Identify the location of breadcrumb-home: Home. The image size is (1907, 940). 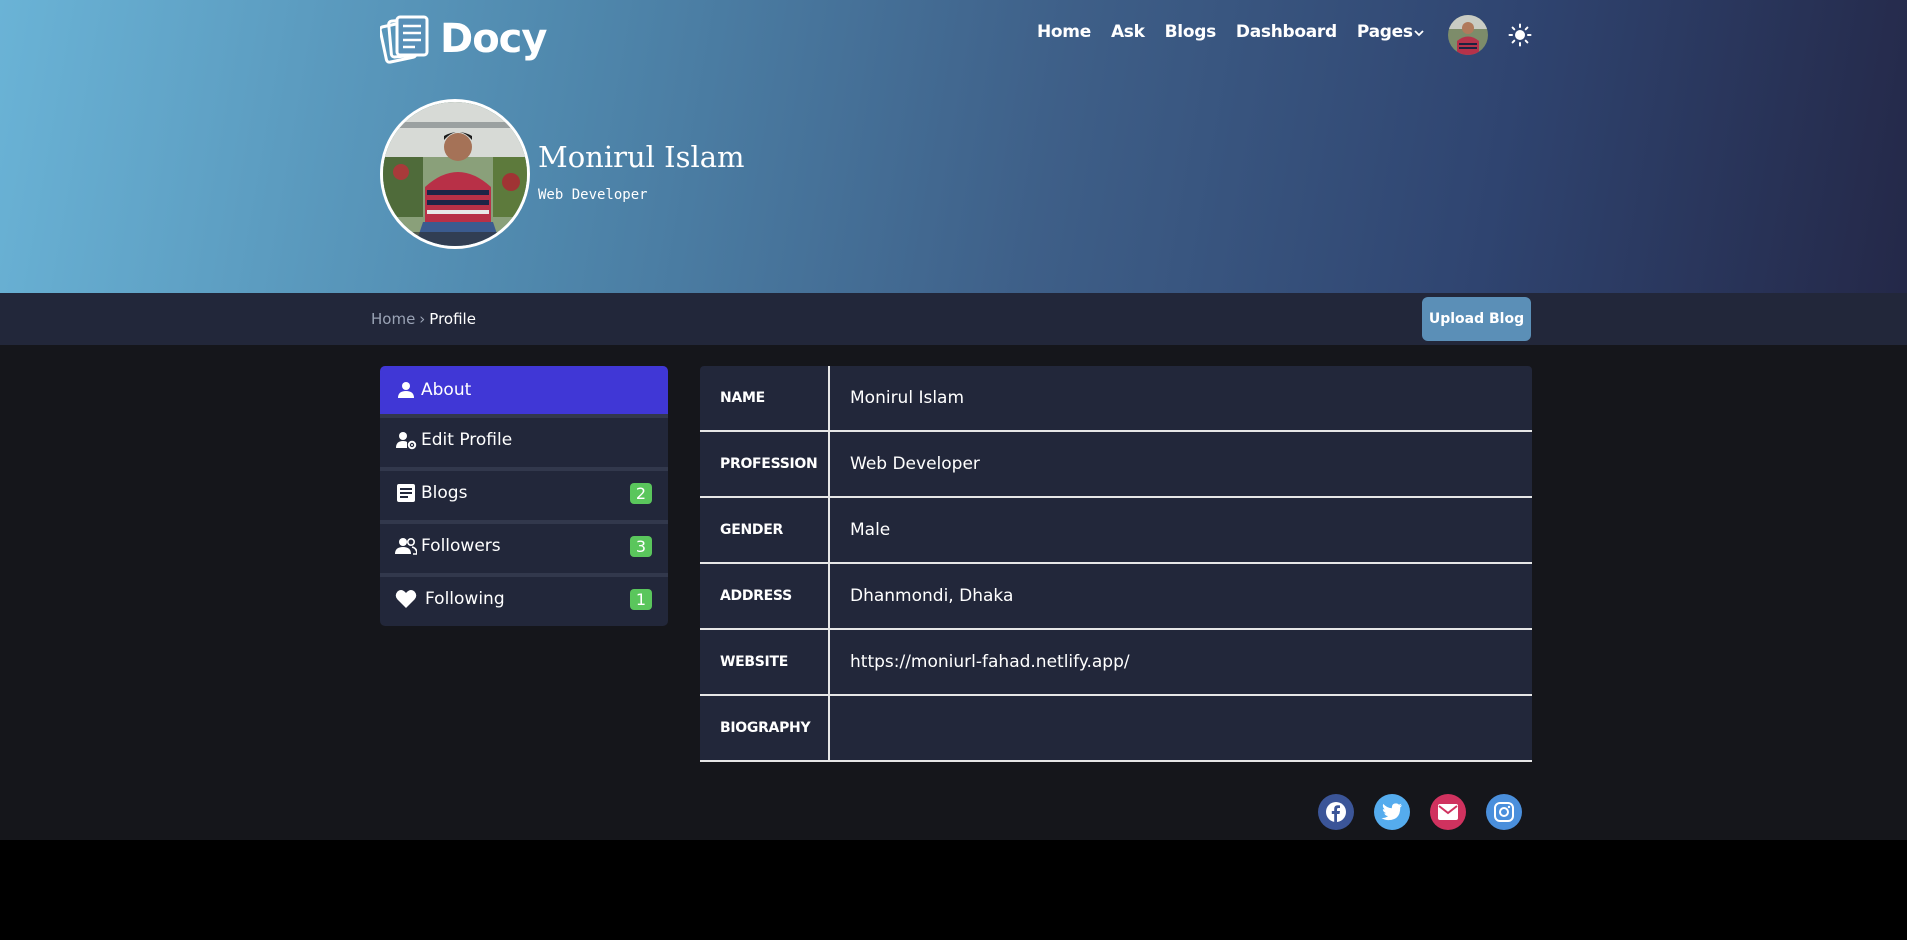
(393, 319).